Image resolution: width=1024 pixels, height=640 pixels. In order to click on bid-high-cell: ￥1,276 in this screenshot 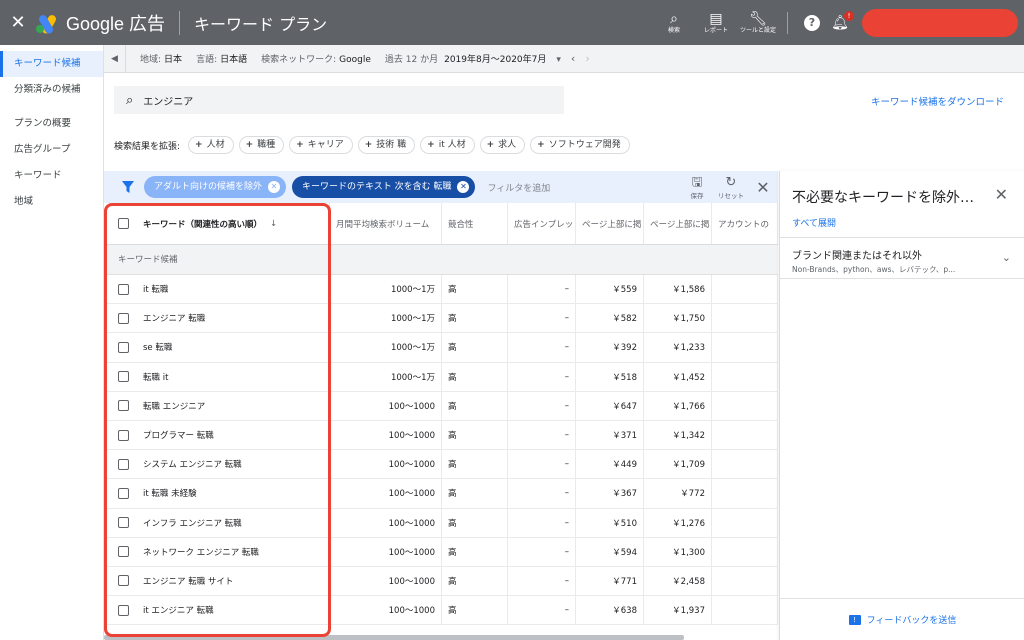, I will do `click(678, 522)`.